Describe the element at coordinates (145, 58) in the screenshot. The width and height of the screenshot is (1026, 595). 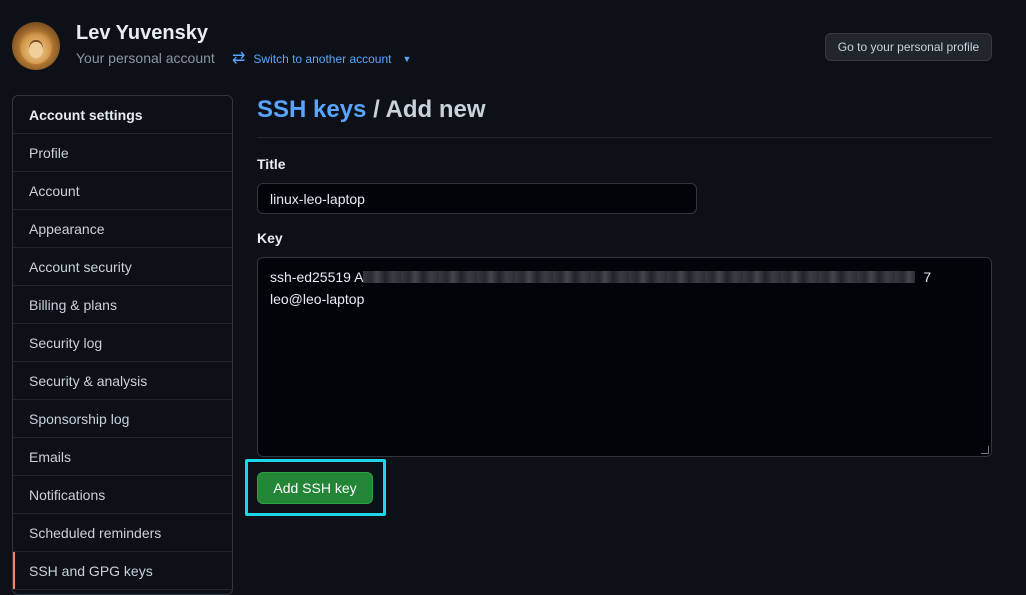
I see `account-subtitle: Your personal account` at that location.